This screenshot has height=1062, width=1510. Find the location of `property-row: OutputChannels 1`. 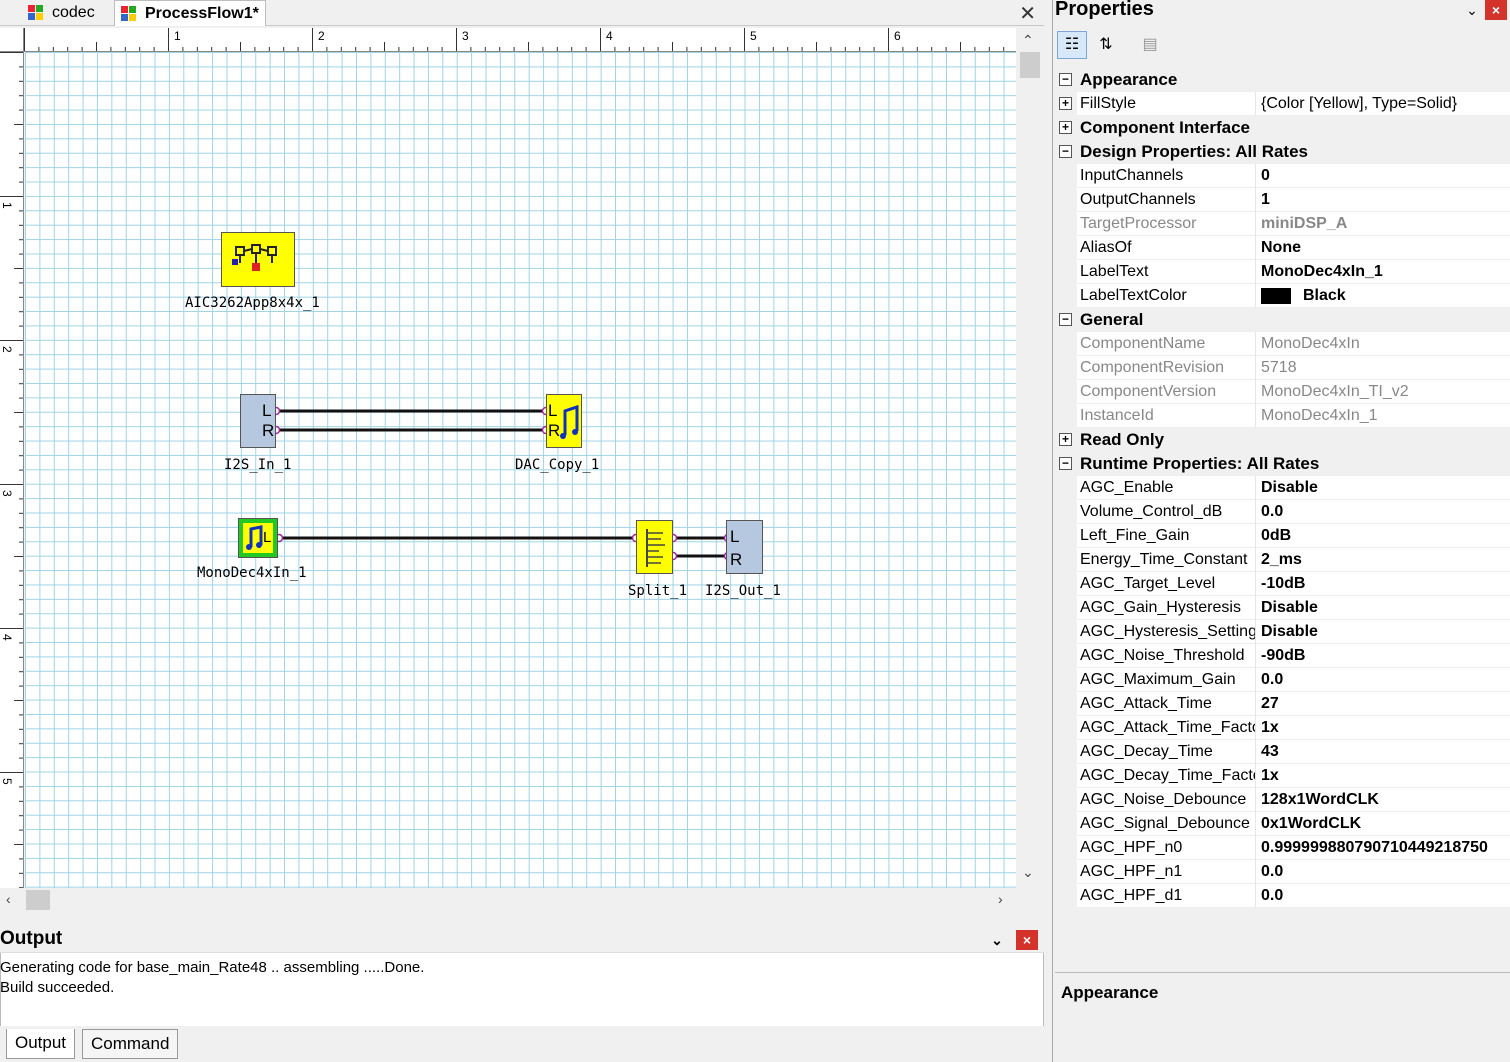

property-row: OutputChannels 1 is located at coordinates (1282, 200).